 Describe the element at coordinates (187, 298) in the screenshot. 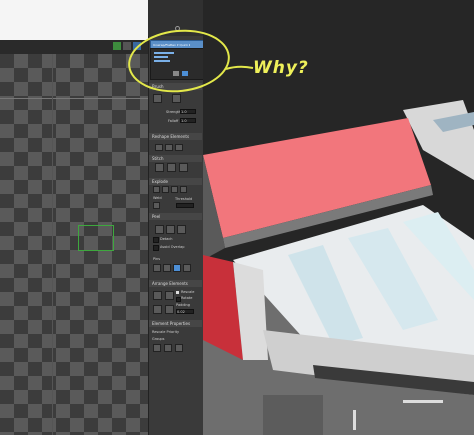

I see `rotate-label: Rotate` at that location.